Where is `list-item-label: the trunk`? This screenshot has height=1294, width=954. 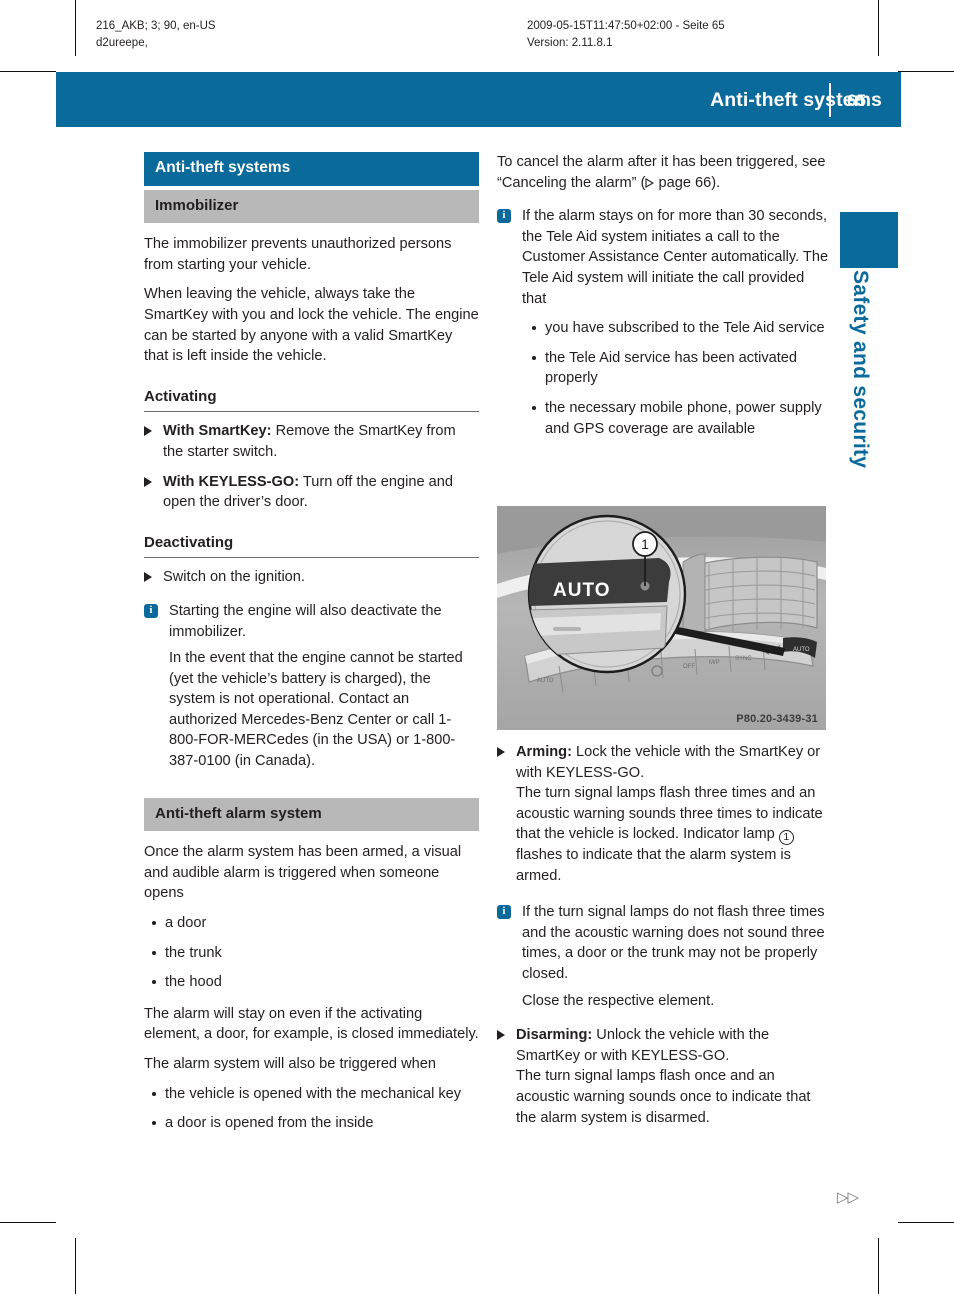
list-item-label: the trunk is located at coordinates (193, 952).